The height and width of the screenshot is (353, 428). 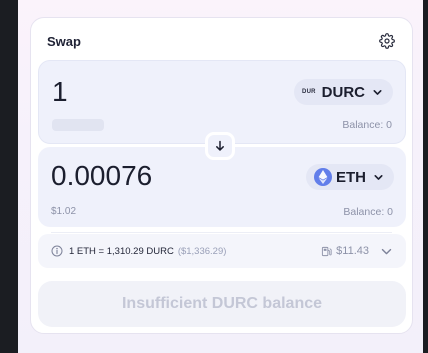 I want to click on swap-title: Swap, so click(x=64, y=41).